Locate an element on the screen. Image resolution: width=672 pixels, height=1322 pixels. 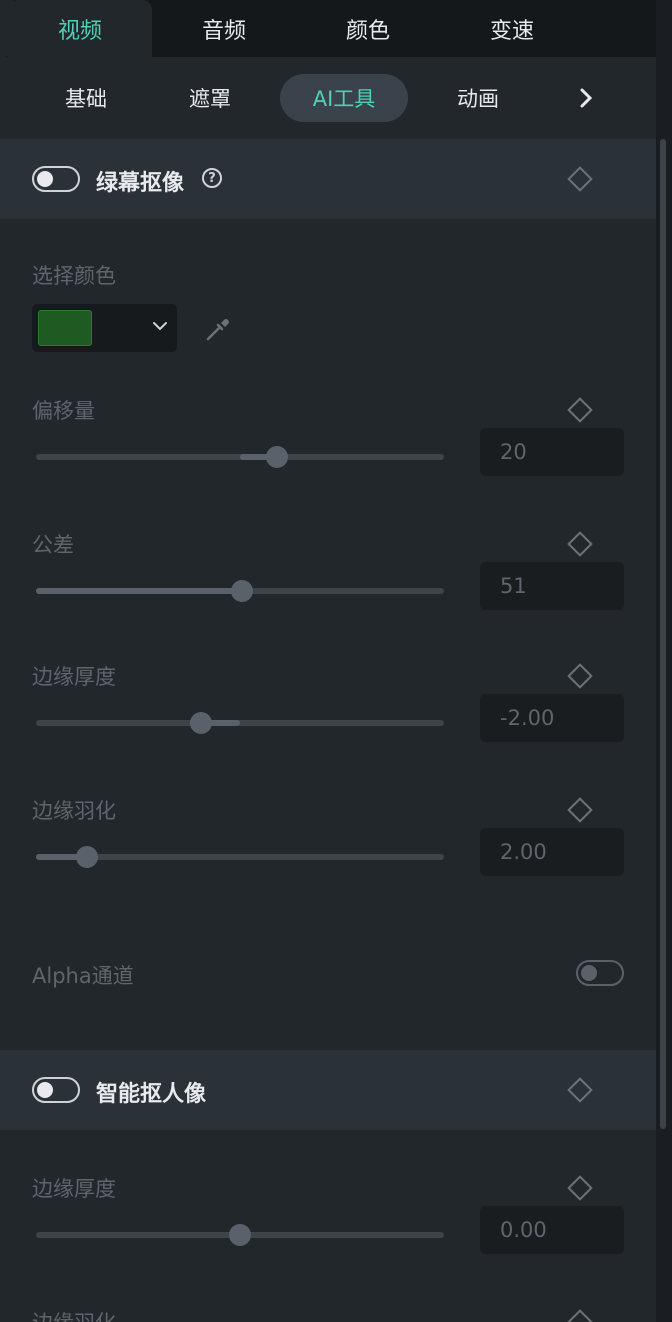
slider-fill is located at coordinates (139, 591).